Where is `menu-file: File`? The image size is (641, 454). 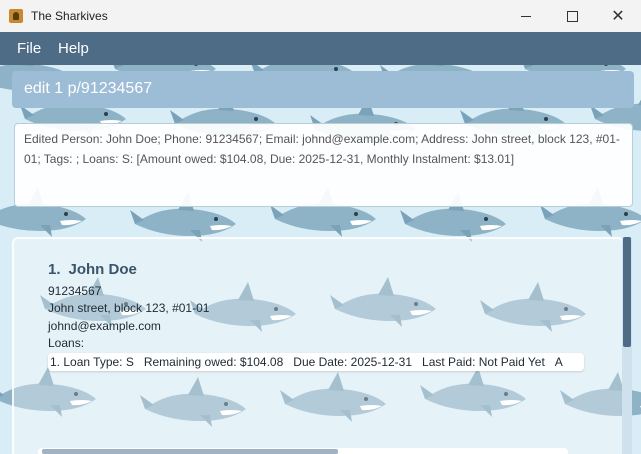 menu-file: File is located at coordinates (29, 48).